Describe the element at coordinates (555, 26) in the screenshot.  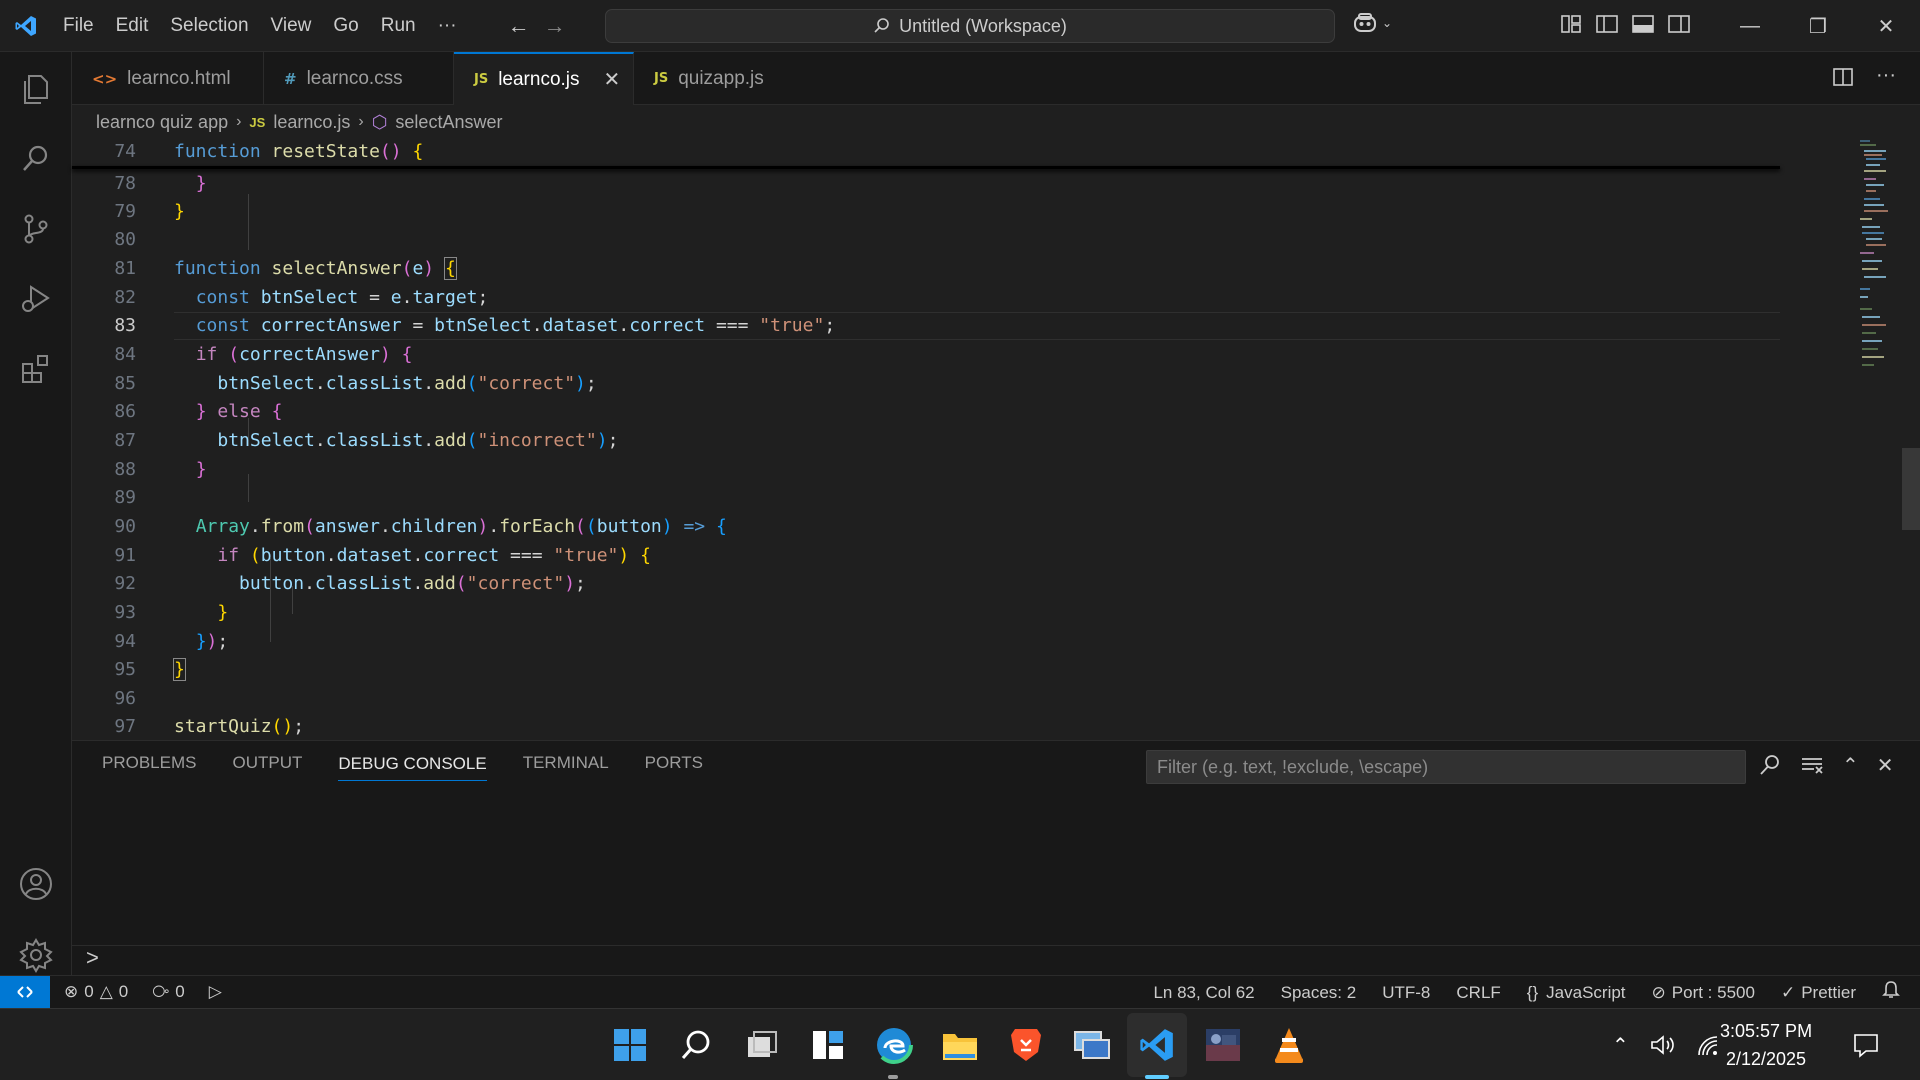
I see `forward-arrow-icon: →` at that location.